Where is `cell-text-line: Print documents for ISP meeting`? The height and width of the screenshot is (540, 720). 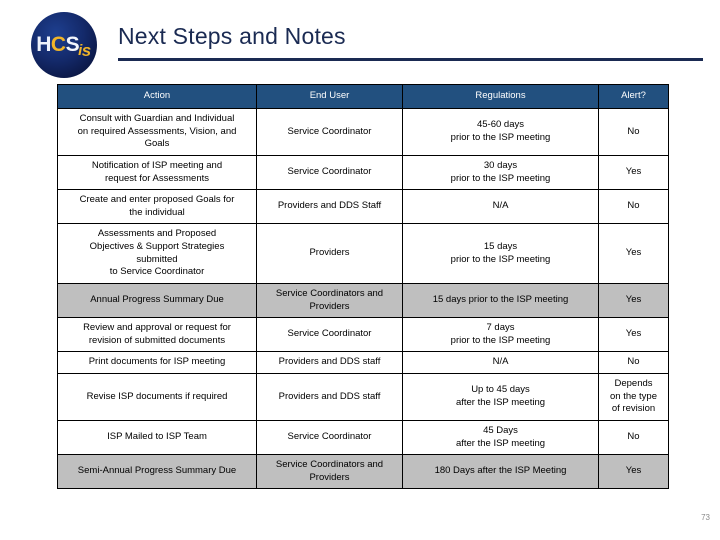
cell-text-line: Print documents for ISP meeting is located at coordinates (157, 362).